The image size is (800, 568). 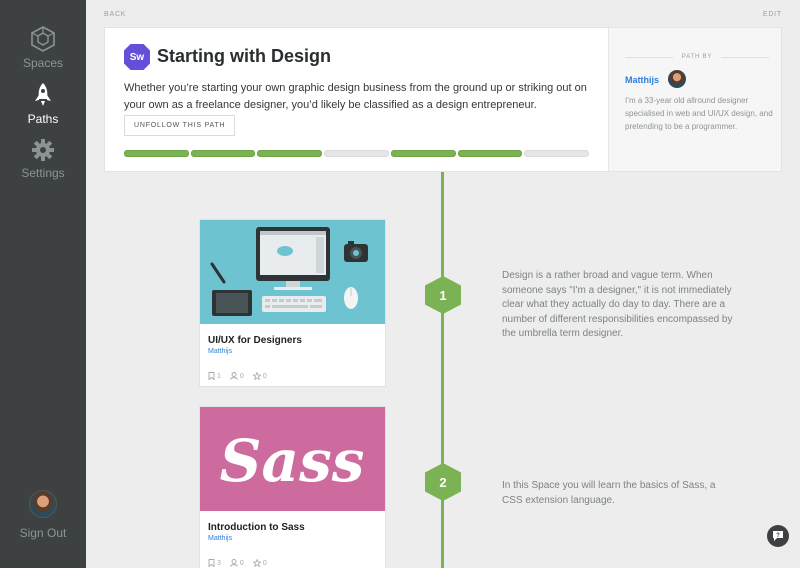 What do you see at coordinates (43, 119) in the screenshot?
I see `sidebar-item-label: Paths` at bounding box center [43, 119].